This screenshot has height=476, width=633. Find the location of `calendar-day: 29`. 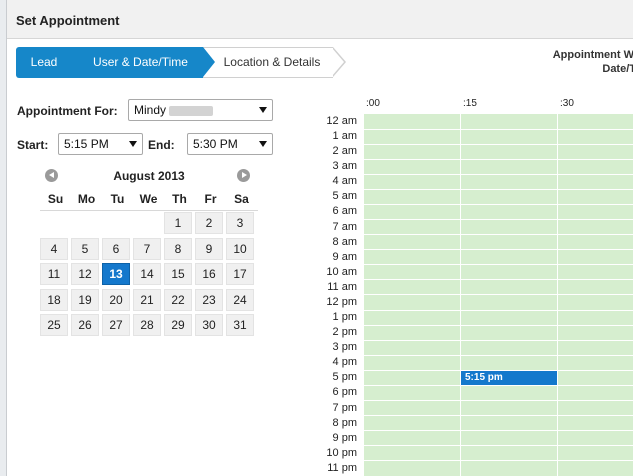

calendar-day: 29 is located at coordinates (178, 325).